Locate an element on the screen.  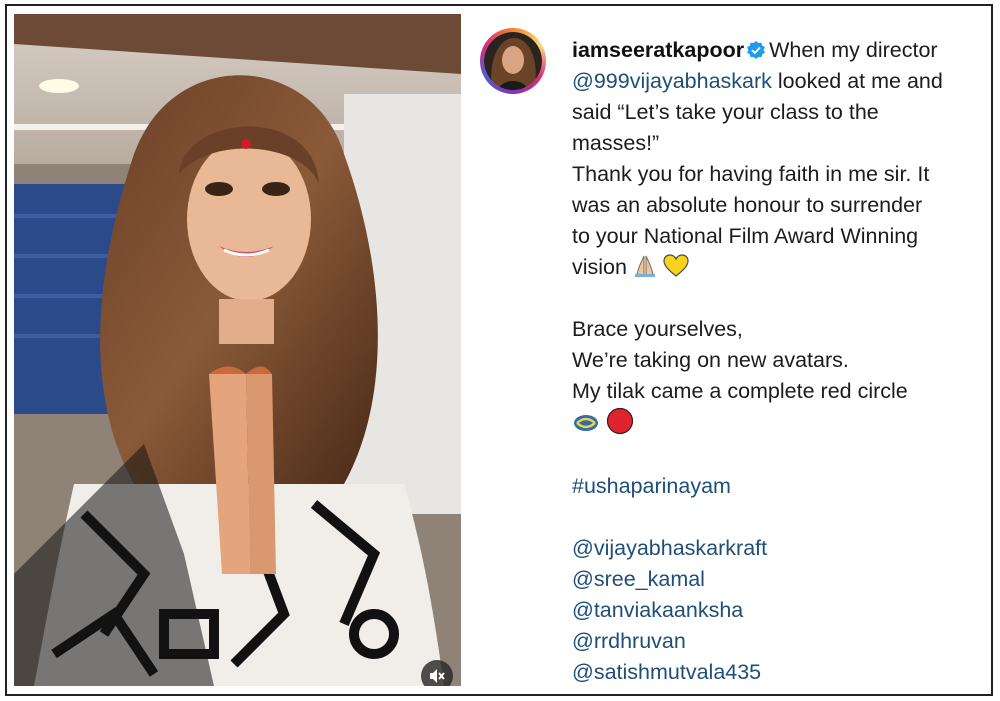
caption-line-8: vision is located at coordinates (599, 267).